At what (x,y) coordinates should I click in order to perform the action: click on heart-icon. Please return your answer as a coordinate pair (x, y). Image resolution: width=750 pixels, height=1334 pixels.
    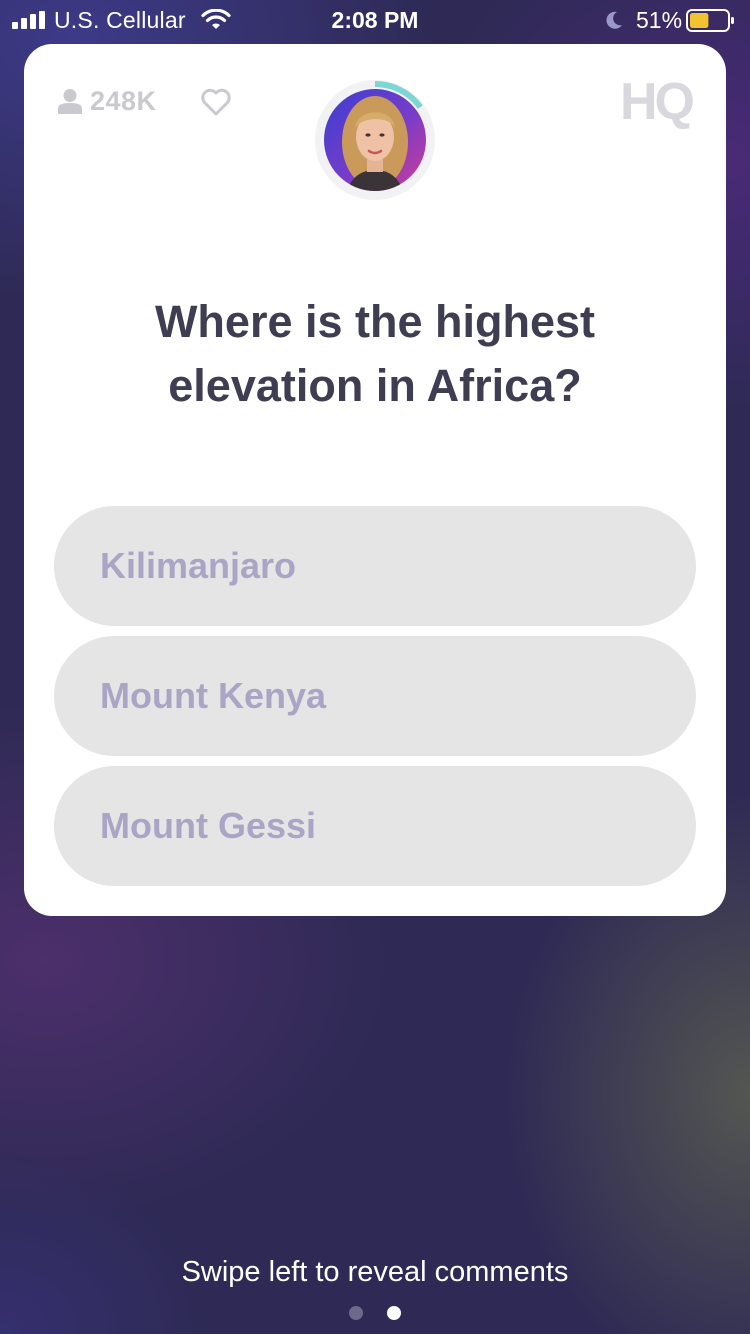
    Looking at the image, I should click on (216, 102).